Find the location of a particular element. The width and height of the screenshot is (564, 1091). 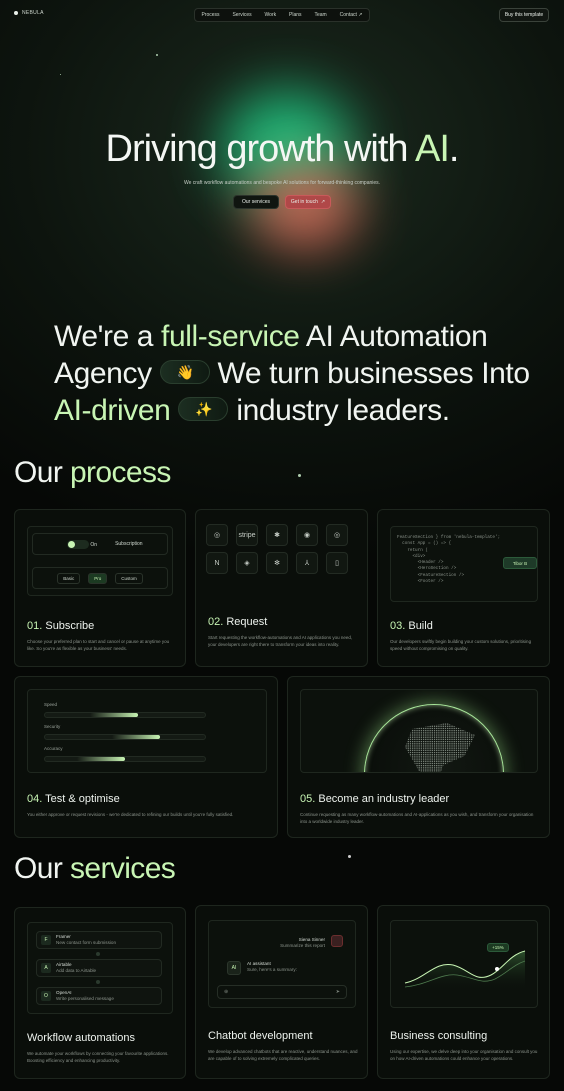

services-heading: Our services is located at coordinates (95, 869).